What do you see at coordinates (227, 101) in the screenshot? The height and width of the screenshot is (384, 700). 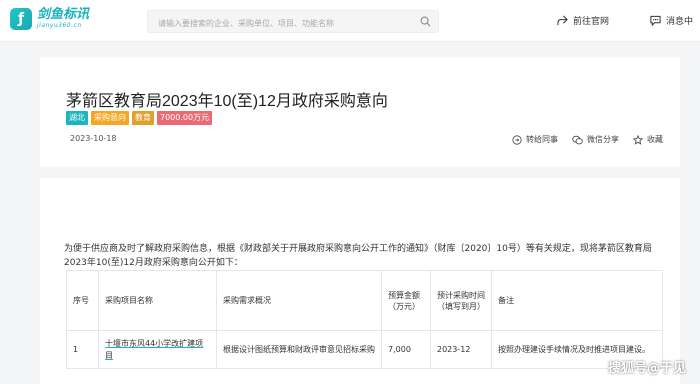 I see `page-title: 茅箭区教育局2023年10(至)12月政府采购意向` at bounding box center [227, 101].